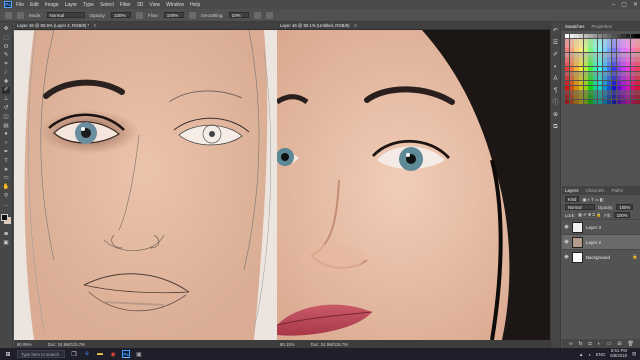 This screenshot has height=360, width=640. I want to click on info-icon: ⓘ, so click(555, 103).